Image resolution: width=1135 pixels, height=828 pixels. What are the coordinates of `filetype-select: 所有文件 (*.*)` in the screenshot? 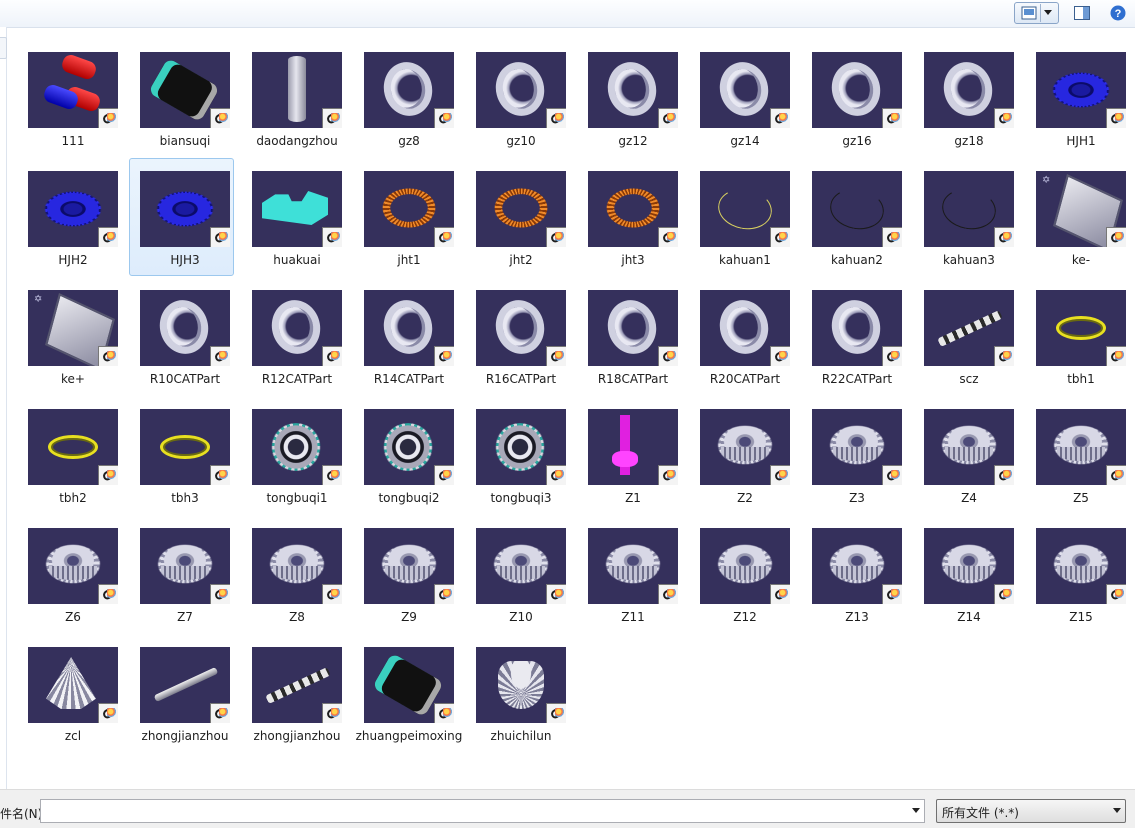 It's located at (1031, 811).